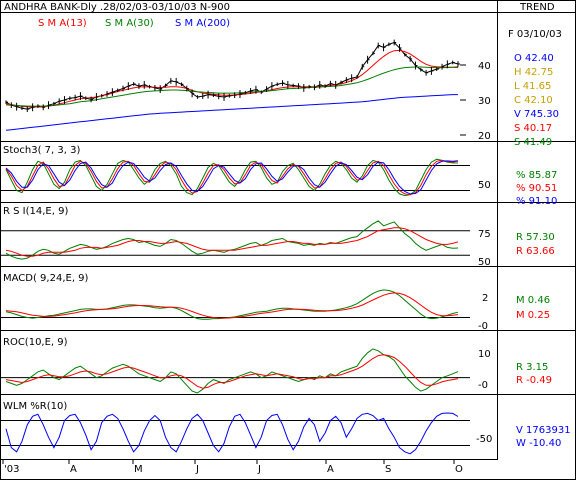 The height and width of the screenshot is (480, 576). Describe the element at coordinates (235, 177) in the screenshot. I see `stochastic-panel` at that location.